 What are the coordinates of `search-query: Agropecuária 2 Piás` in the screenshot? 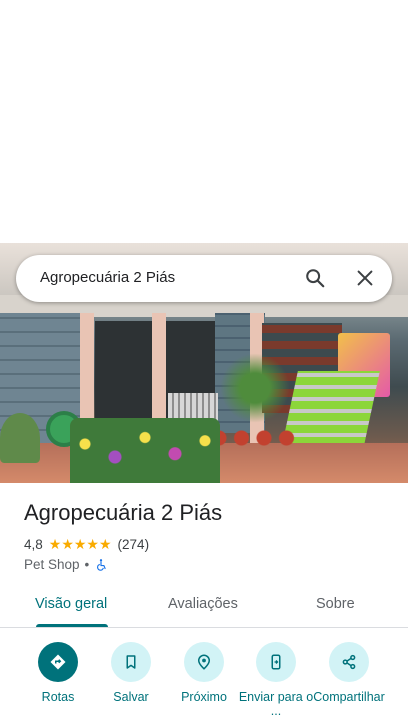 It's located at (107, 277).